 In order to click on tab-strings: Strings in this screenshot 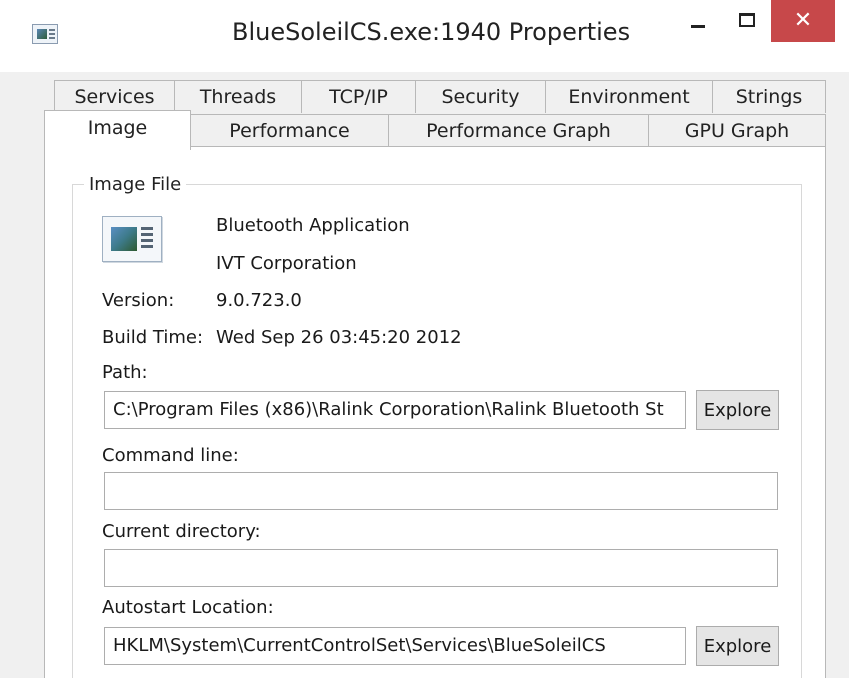, I will do `click(769, 96)`.